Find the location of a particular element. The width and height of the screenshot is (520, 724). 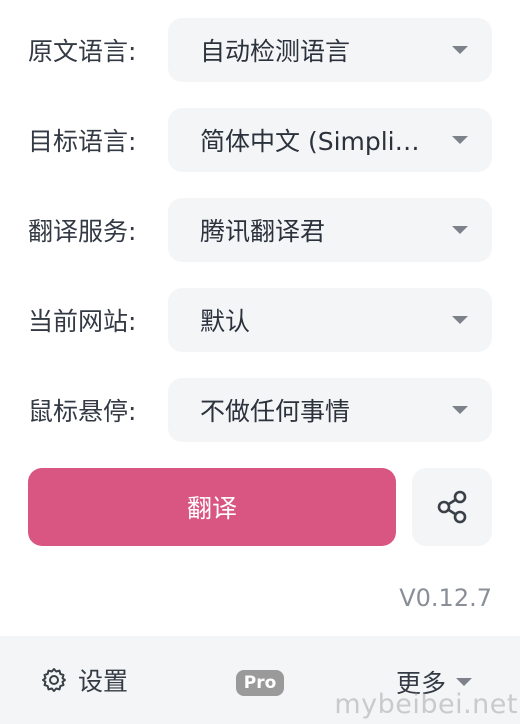

target-language-select: 简体中文 (Simplified Chinese) is located at coordinates (330, 140).